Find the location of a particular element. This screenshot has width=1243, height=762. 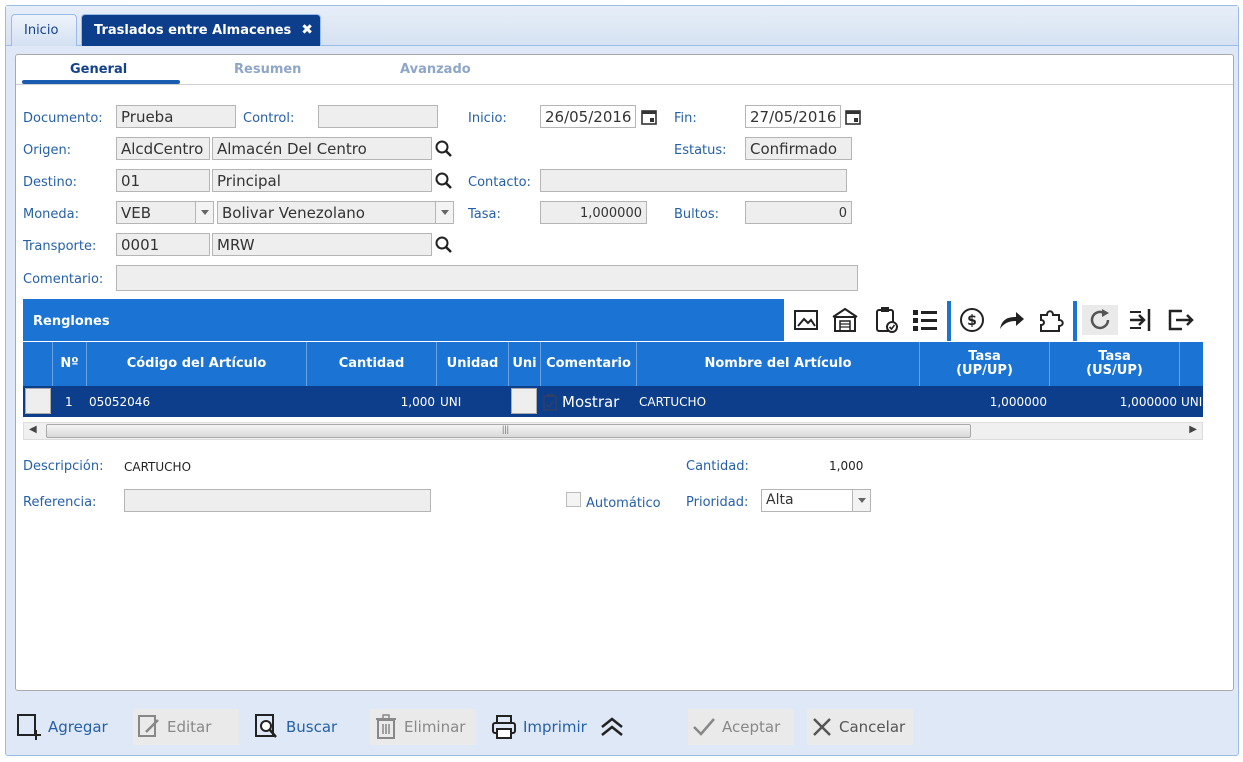

refresh-icon is located at coordinates (1100, 320).